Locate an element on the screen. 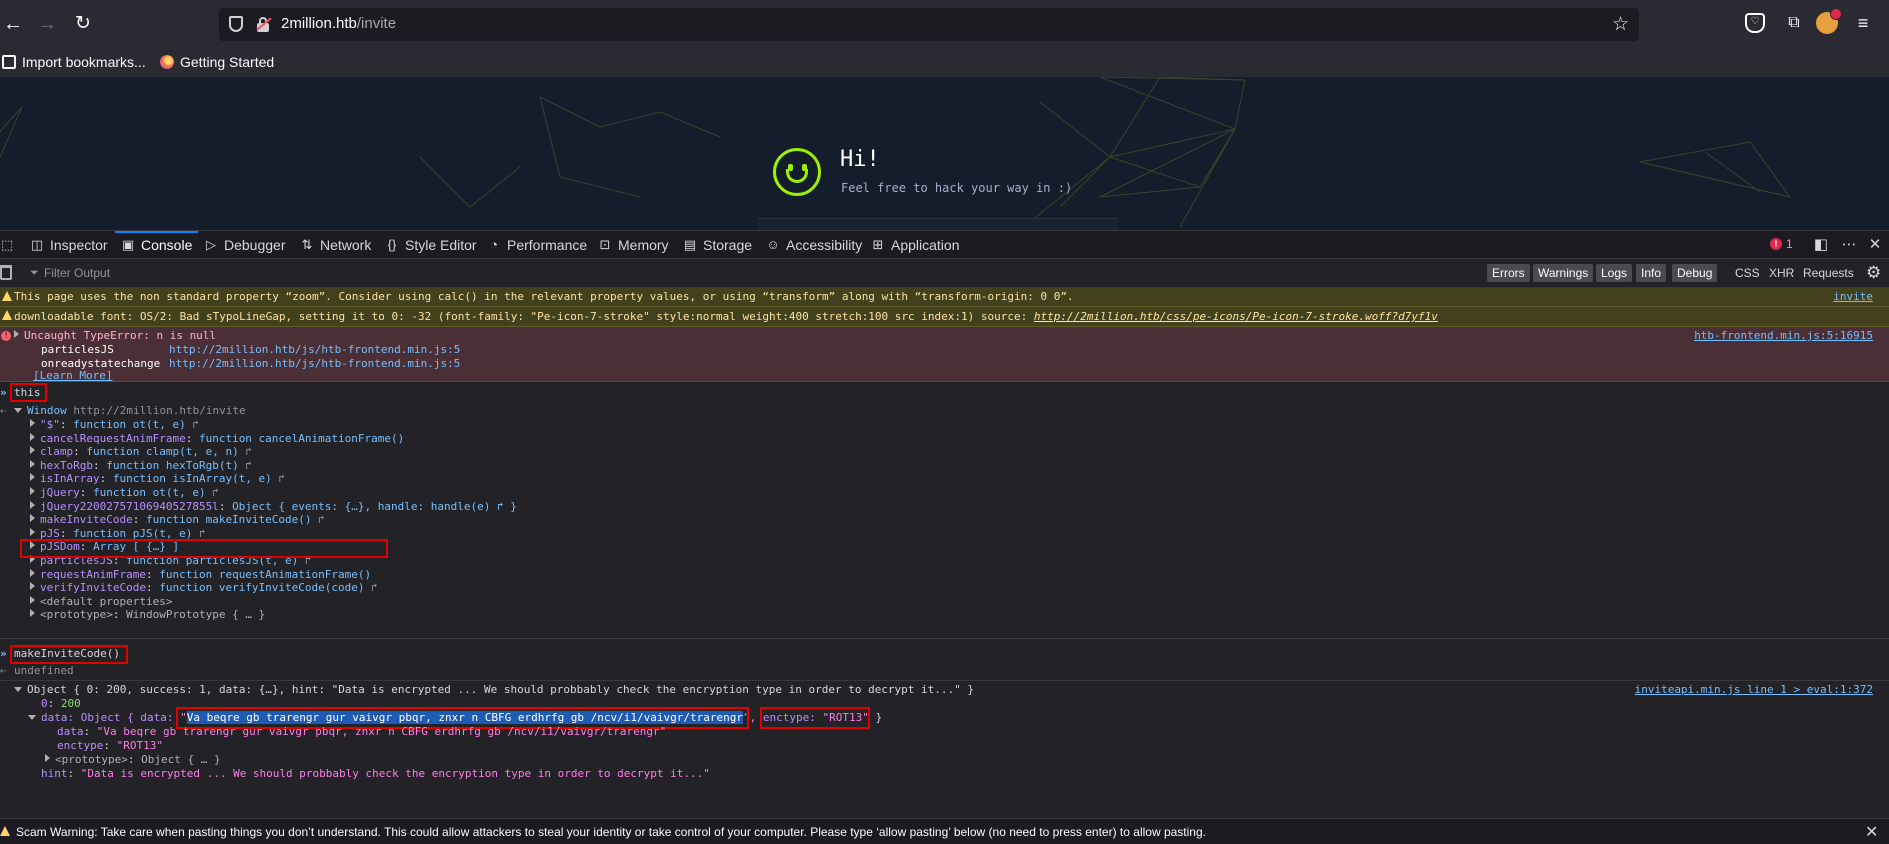 This screenshot has width=1889, height=844. tab-console: ▣ Console is located at coordinates (156, 245).